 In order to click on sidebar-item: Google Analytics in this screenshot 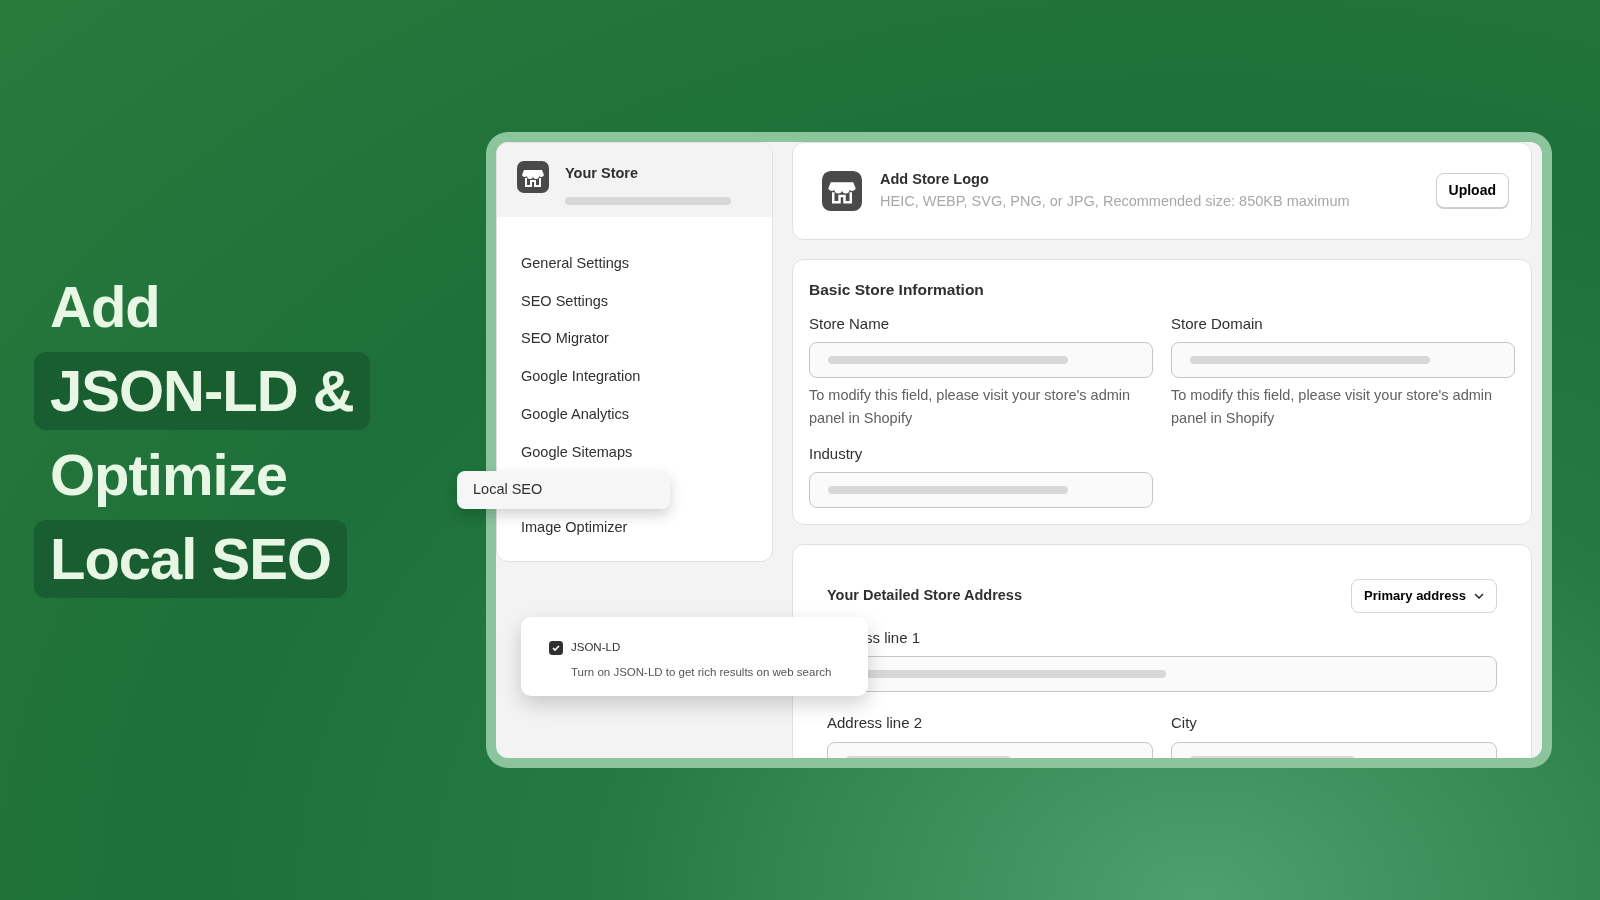, I will do `click(575, 414)`.